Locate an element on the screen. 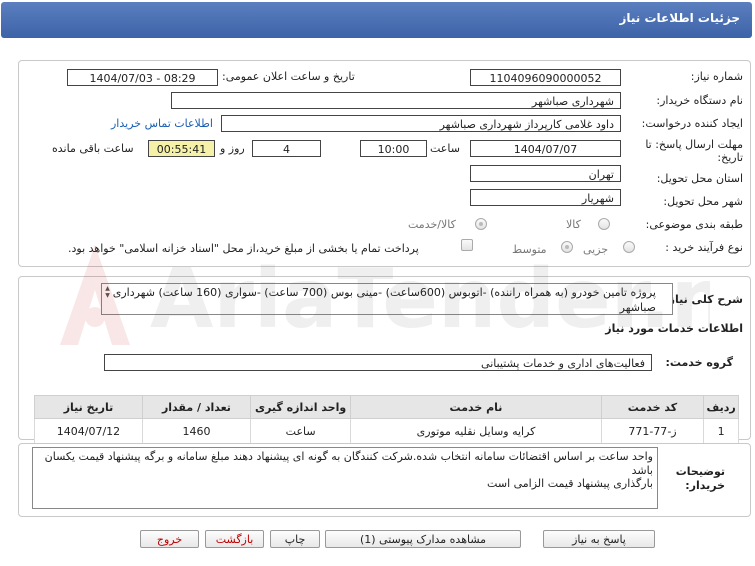 The height and width of the screenshot is (566, 755). days-field: 4 is located at coordinates (286, 148).